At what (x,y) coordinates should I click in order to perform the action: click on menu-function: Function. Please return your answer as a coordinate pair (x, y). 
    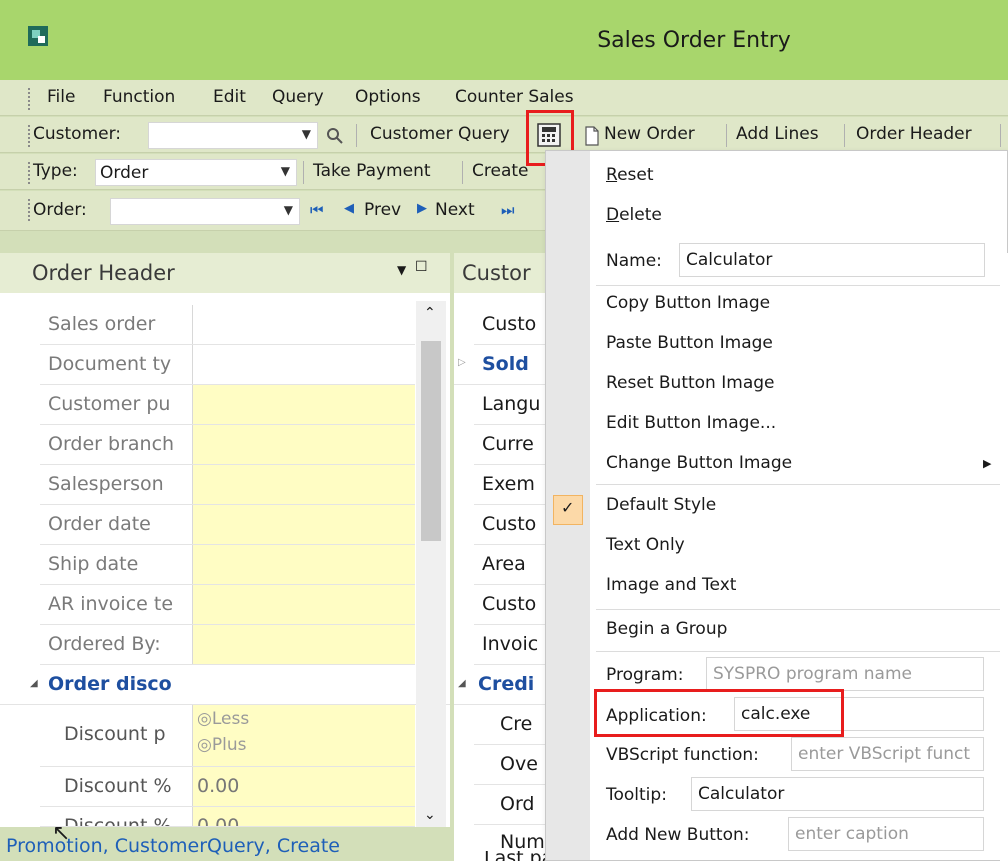
    Looking at the image, I should click on (139, 97).